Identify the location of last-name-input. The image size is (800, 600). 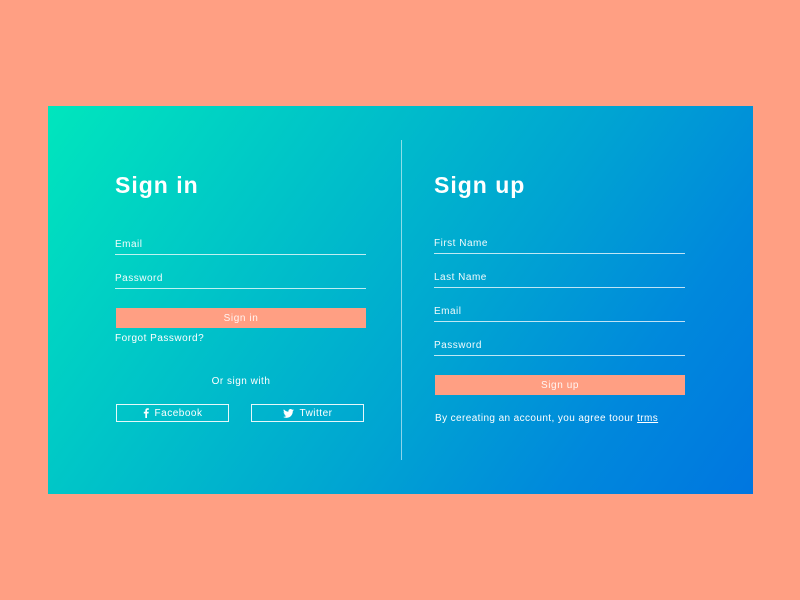
(559, 278).